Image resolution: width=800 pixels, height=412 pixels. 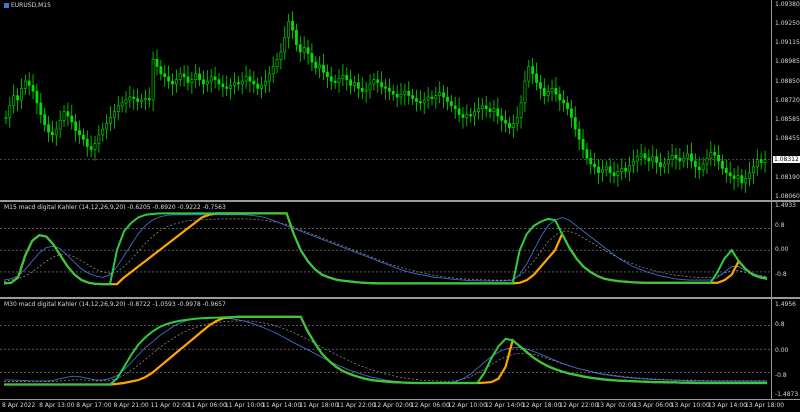 I want to click on indicator-axis-m30: 1.4956 0.8 0.00 -0.8 -1.4873, so click(x=785, y=349).